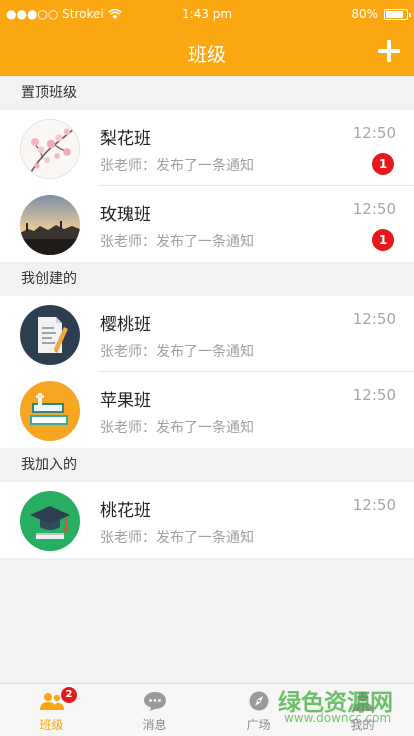 Image resolution: width=414 pixels, height=736 pixels. Describe the element at coordinates (207, 224) in the screenshot. I see `class-row-meigui: 玫瑰班 张老师：发布了一条通知 12:50 1` at that location.